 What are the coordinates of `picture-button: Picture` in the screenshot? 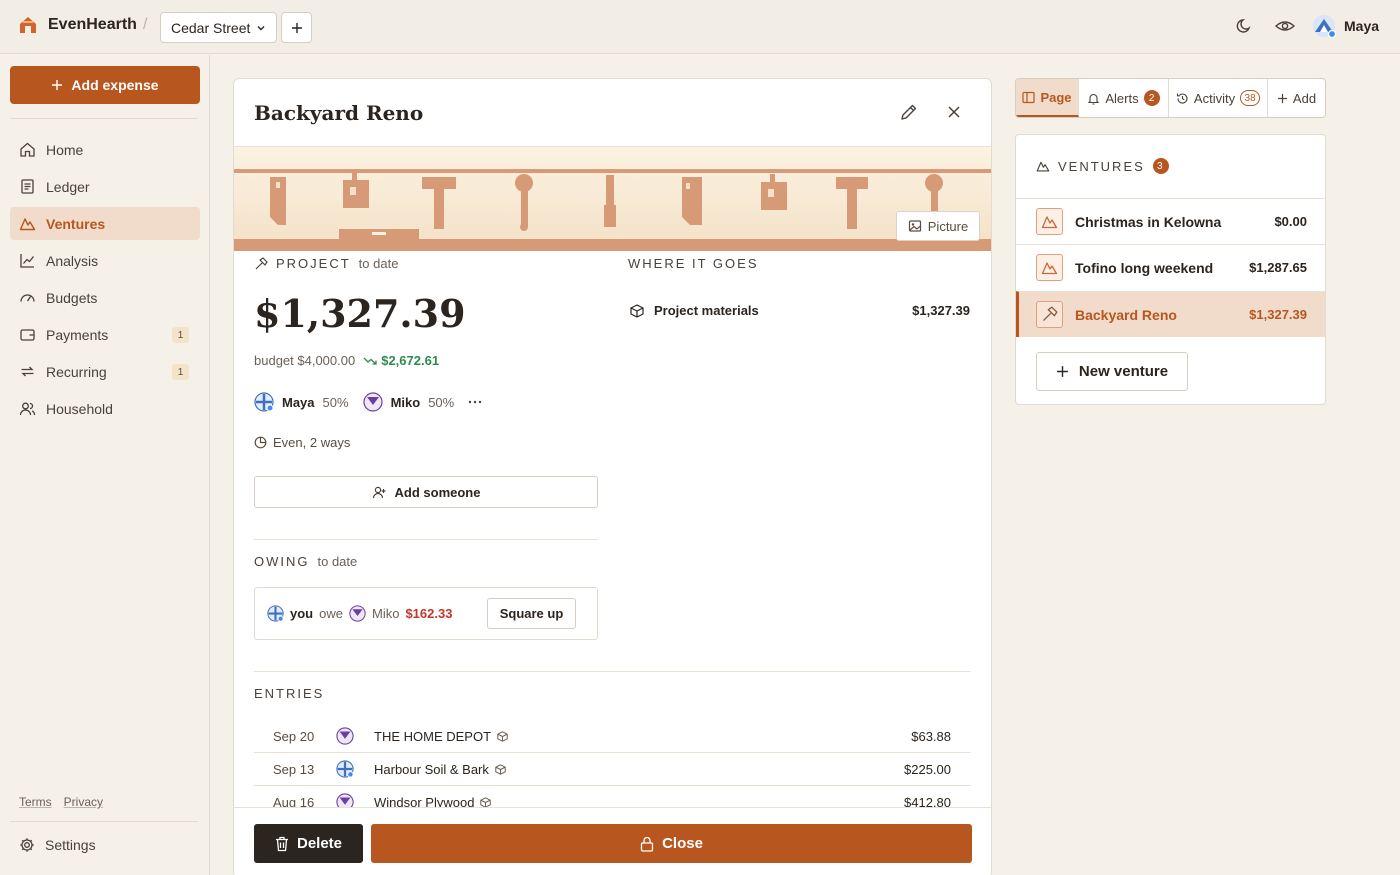 It's located at (938, 226).